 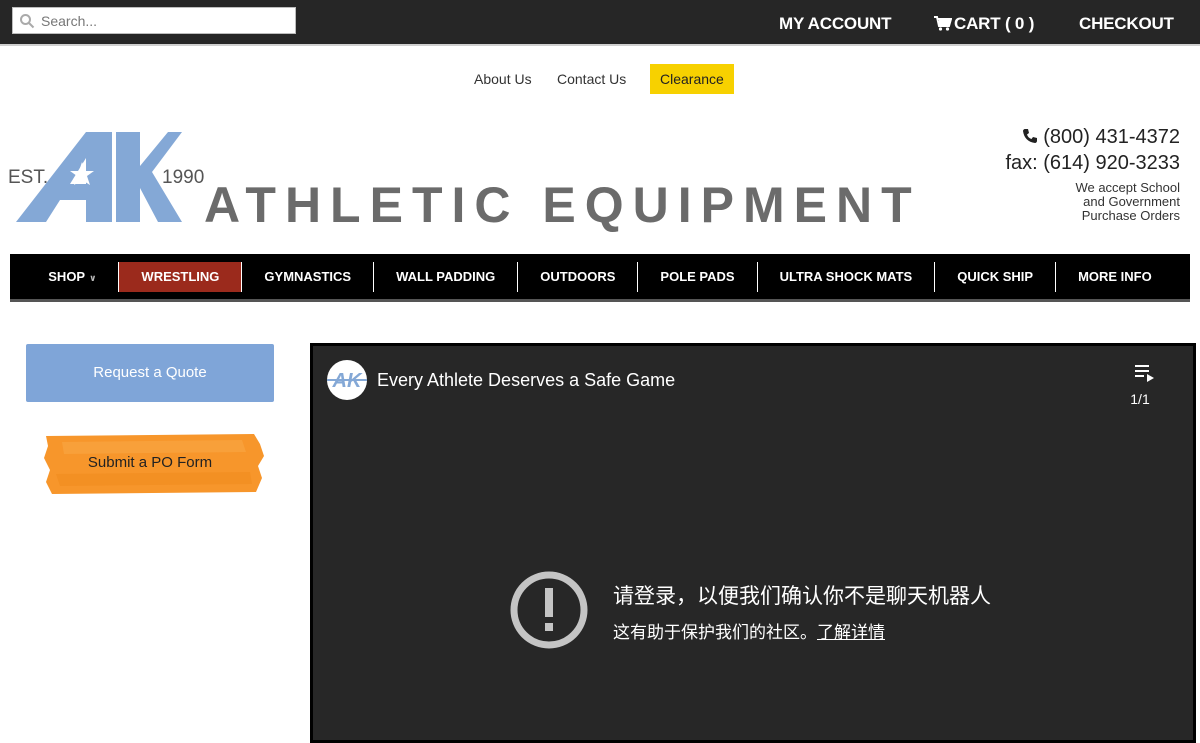 What do you see at coordinates (994, 23) in the screenshot?
I see `cart-label: CART ( 0 )` at bounding box center [994, 23].